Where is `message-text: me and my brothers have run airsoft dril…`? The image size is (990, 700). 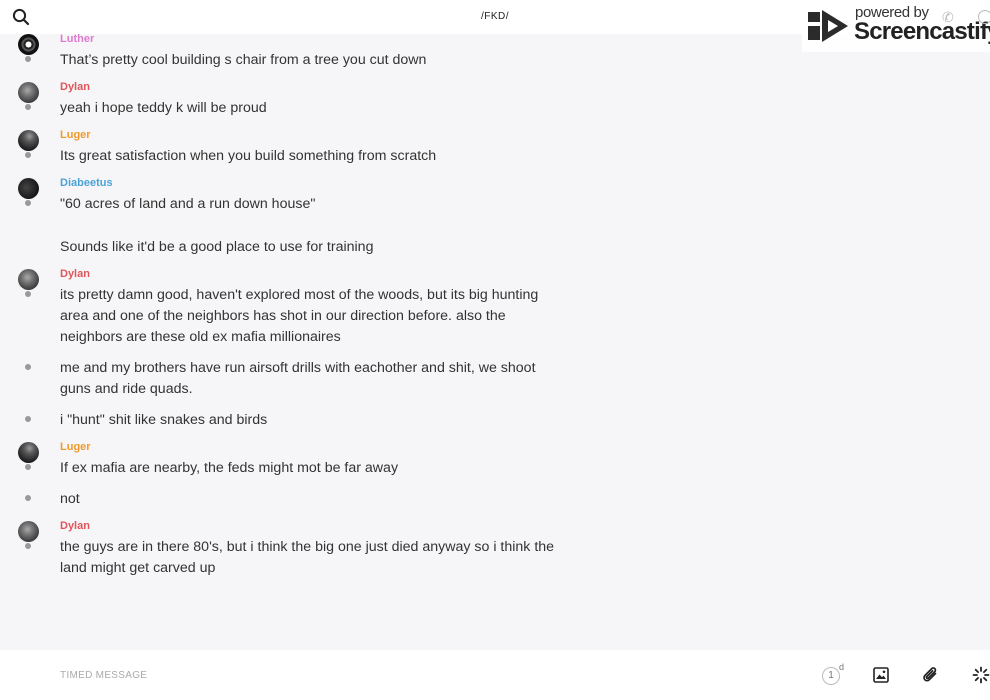 message-text: me and my brothers have run airsoft dril… is located at coordinates (298, 378).